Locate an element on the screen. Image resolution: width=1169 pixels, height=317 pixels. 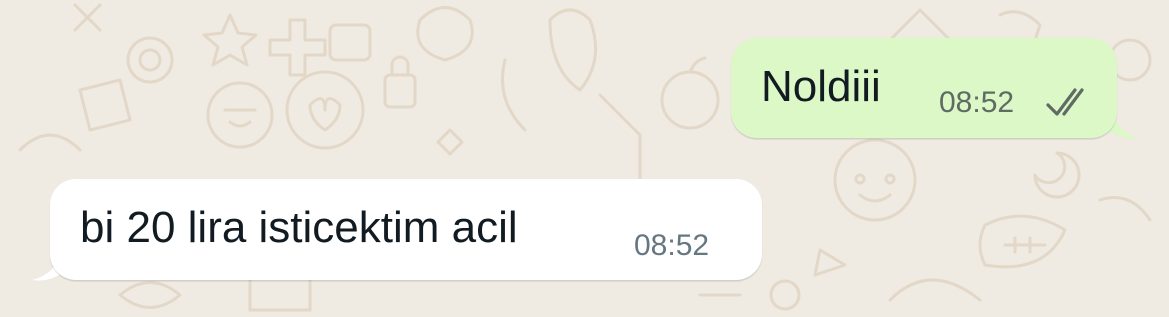
message-text: Noldiii is located at coordinates (821, 86).